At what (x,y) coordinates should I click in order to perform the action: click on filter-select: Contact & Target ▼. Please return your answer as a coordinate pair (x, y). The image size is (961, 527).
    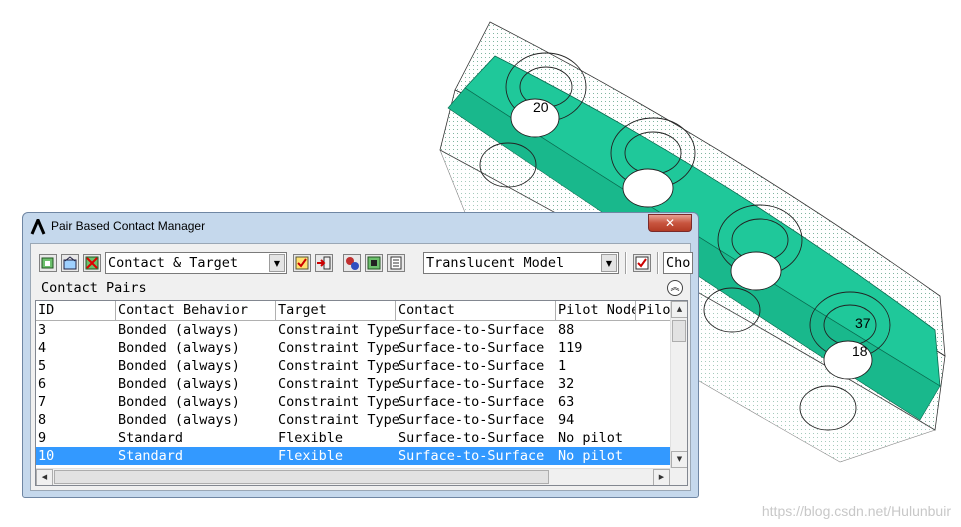
    Looking at the image, I should click on (196, 263).